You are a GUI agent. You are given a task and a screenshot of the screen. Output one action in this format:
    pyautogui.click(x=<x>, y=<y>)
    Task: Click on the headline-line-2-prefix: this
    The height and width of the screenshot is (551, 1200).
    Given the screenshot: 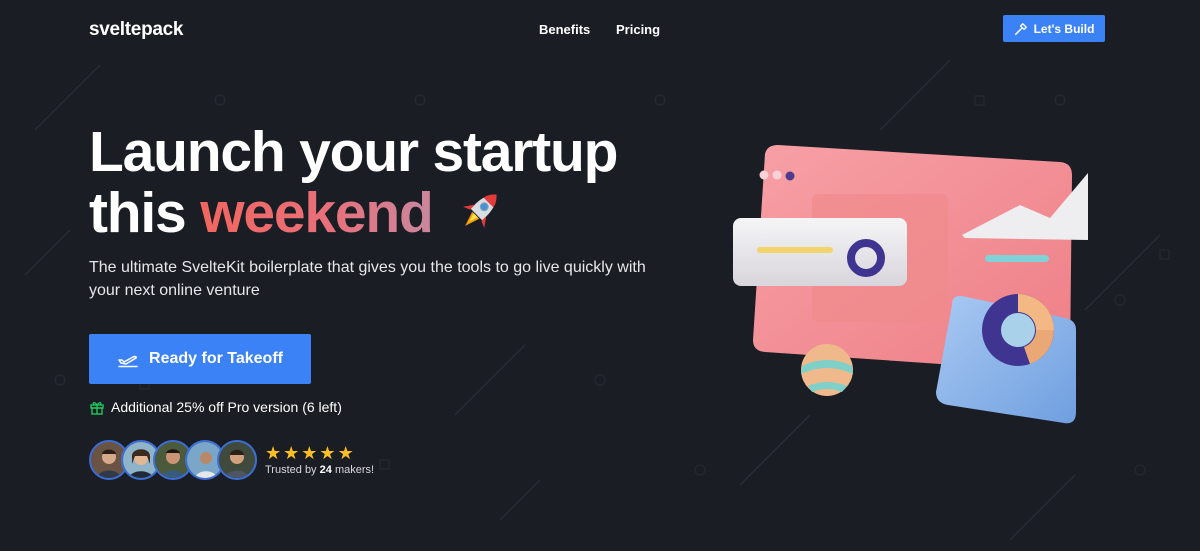 What is the action you would take?
    pyautogui.click(x=138, y=213)
    